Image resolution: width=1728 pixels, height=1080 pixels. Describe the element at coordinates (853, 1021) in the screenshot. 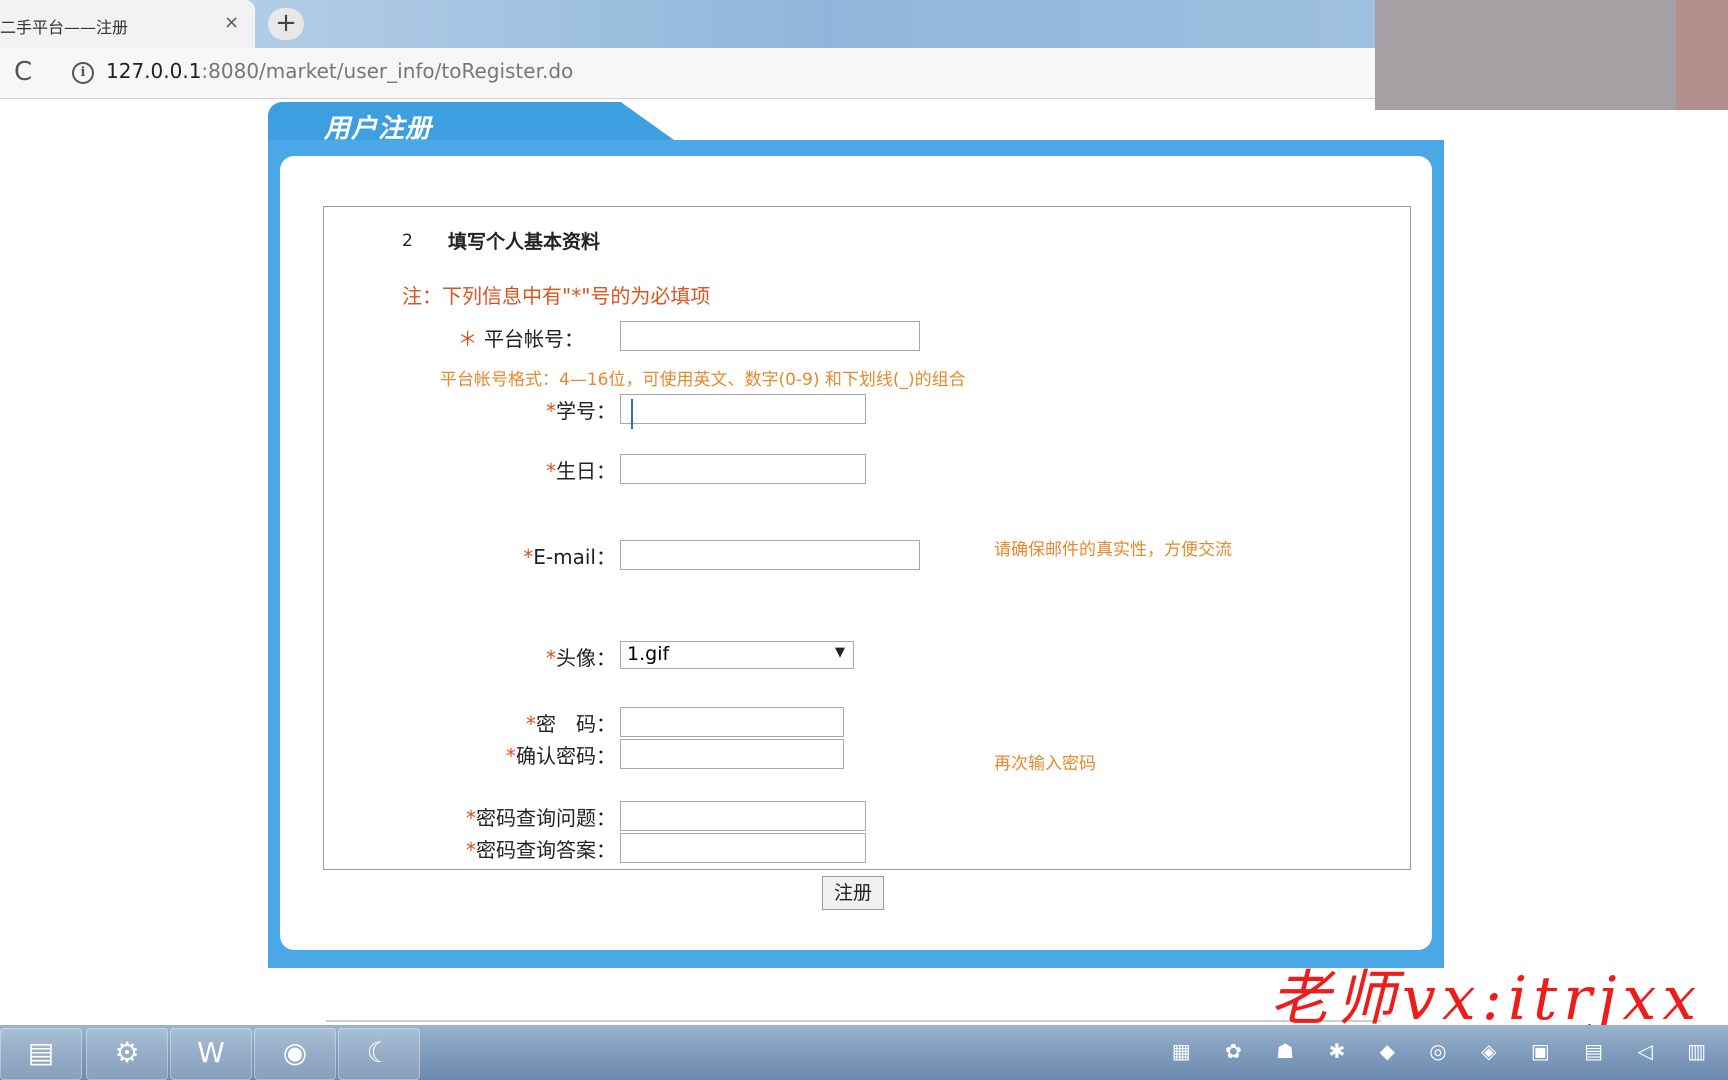

I see `divider` at that location.